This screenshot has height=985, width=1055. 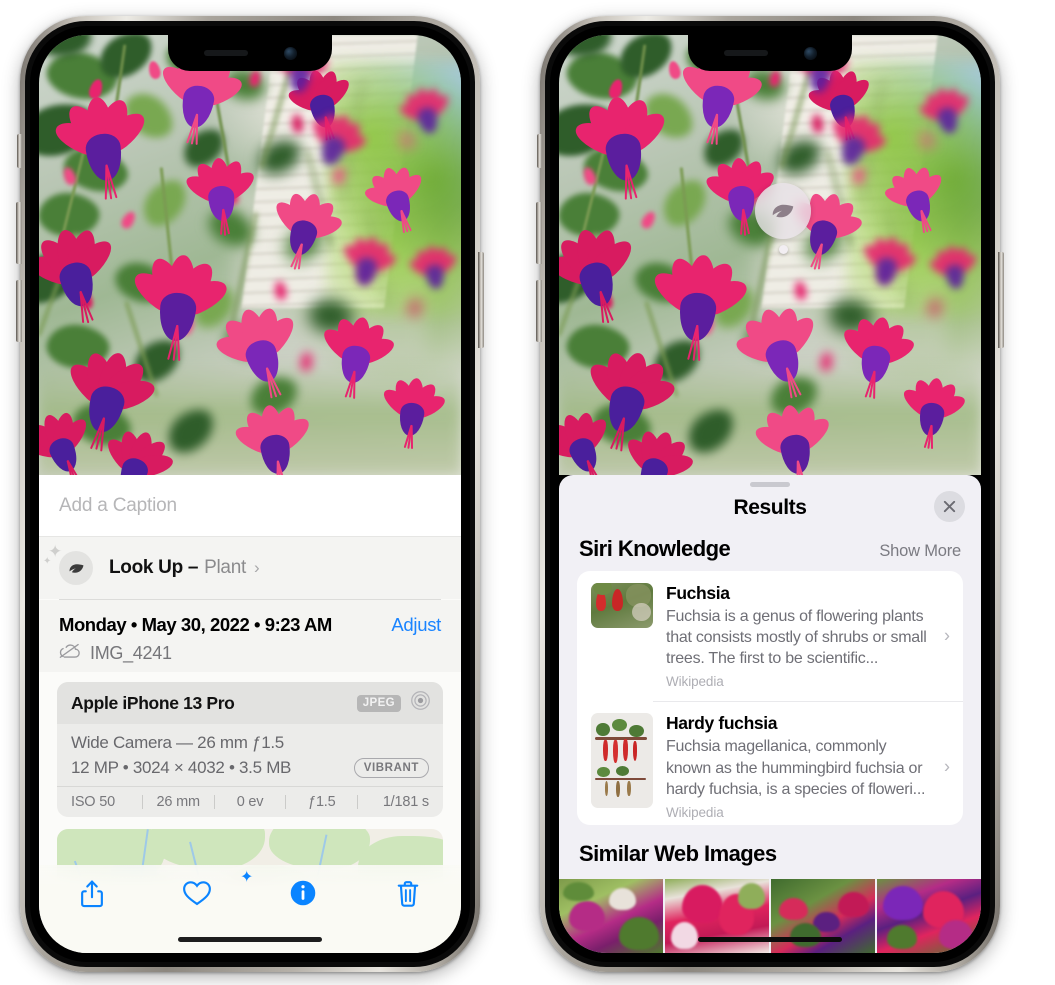 What do you see at coordinates (920, 551) in the screenshot?
I see `show-more-button: Show More` at bounding box center [920, 551].